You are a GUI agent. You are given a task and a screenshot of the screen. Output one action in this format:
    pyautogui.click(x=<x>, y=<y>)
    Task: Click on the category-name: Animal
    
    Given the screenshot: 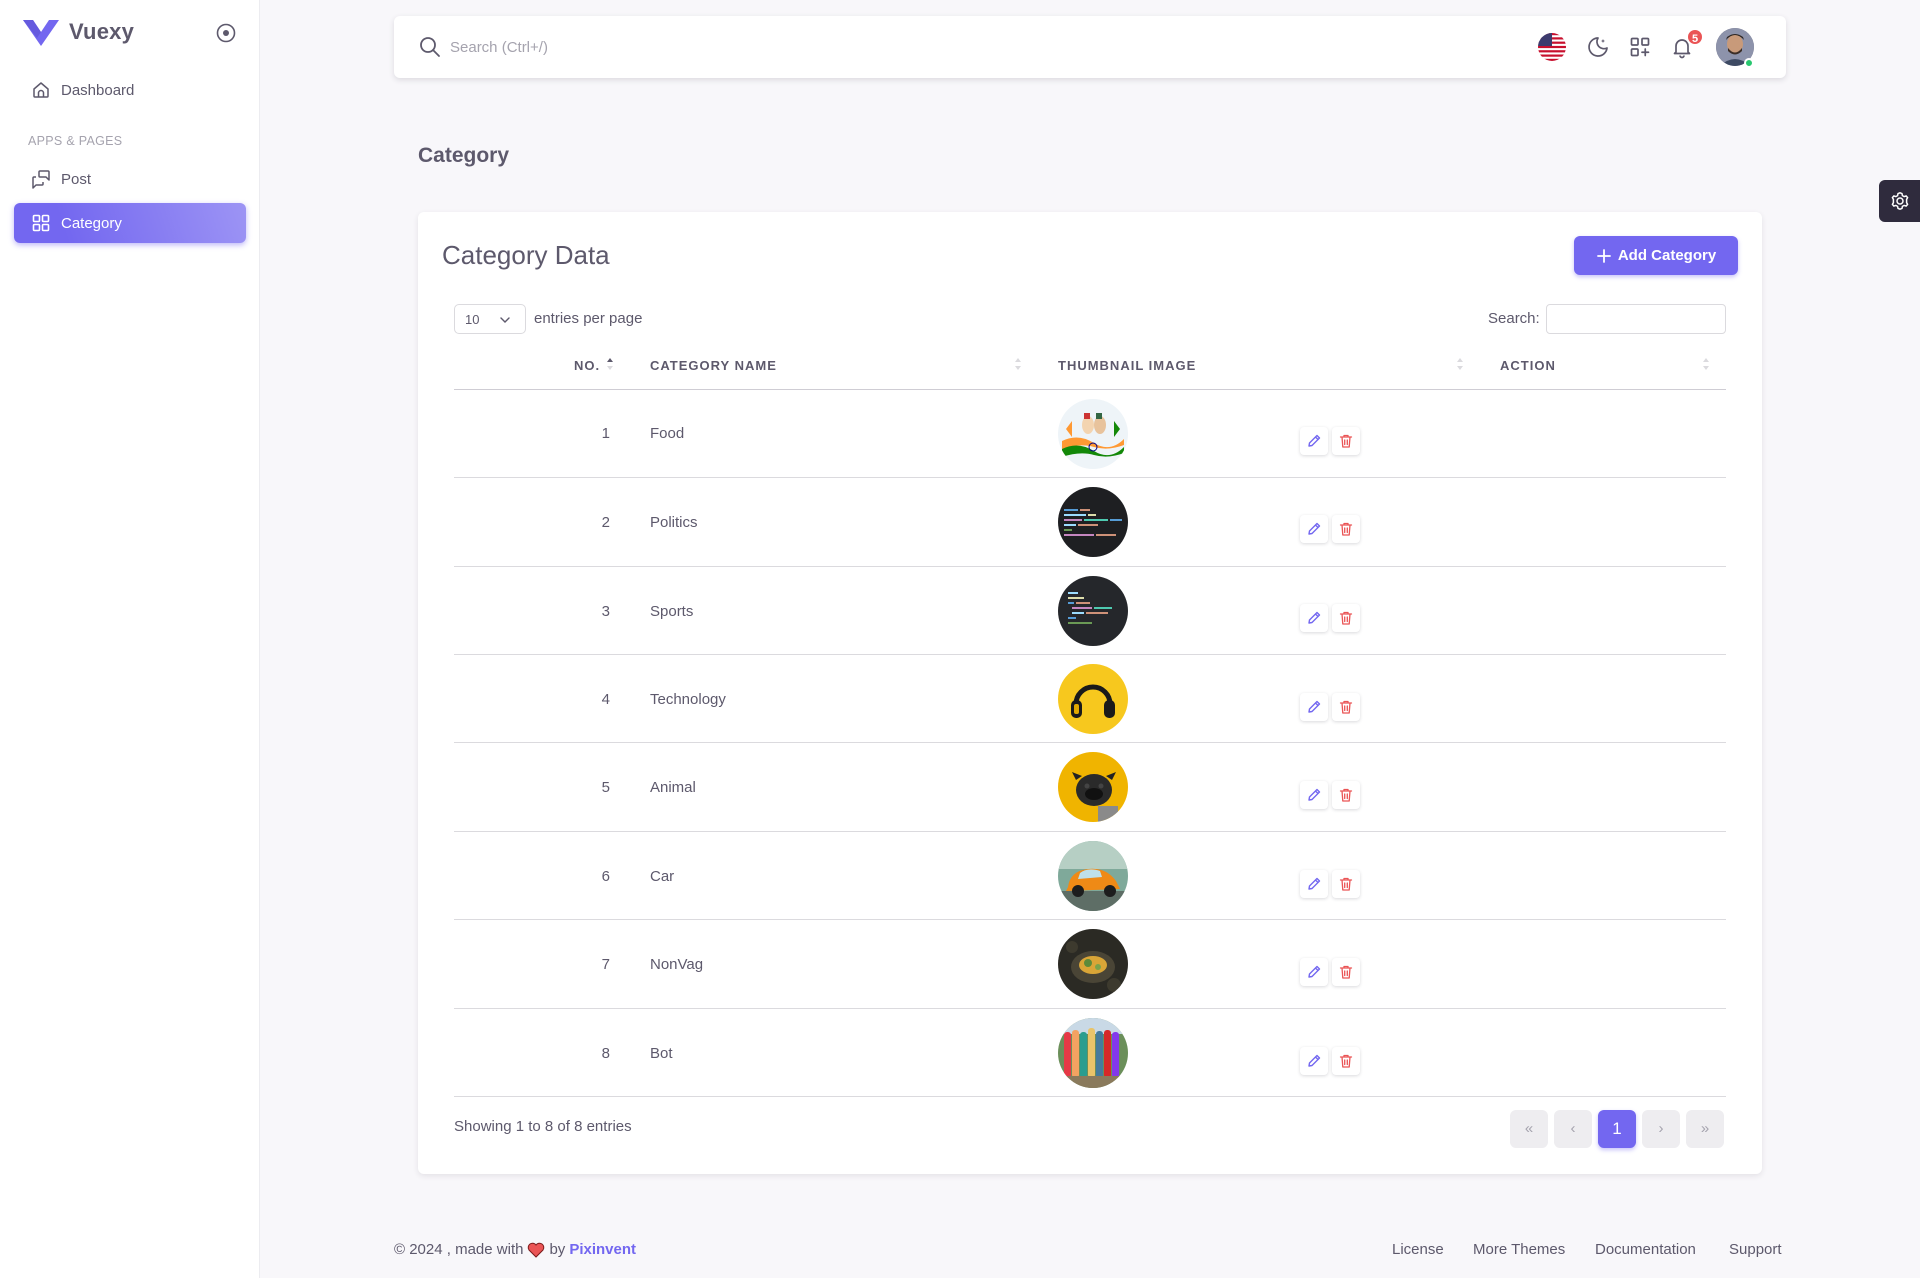 What is the action you would take?
    pyautogui.click(x=673, y=787)
    